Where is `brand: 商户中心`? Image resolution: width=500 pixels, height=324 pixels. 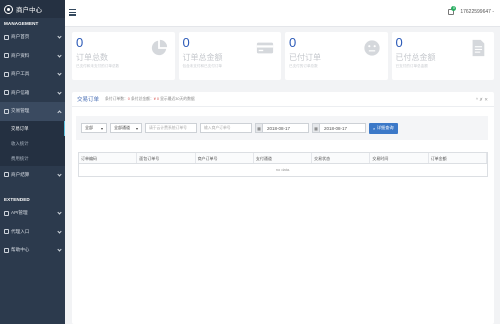
brand: 商户中心 is located at coordinates (32, 9).